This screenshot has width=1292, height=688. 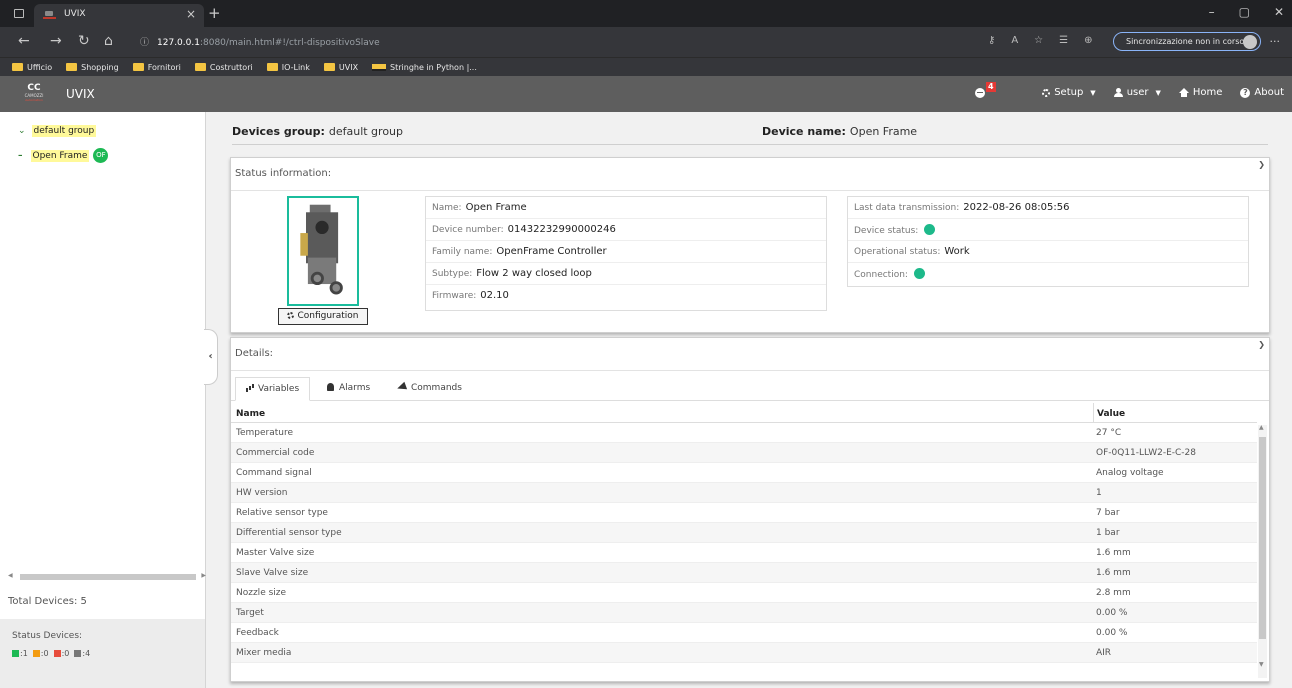 I want to click on favorites-icon: ☰, so click(x=1063, y=40).